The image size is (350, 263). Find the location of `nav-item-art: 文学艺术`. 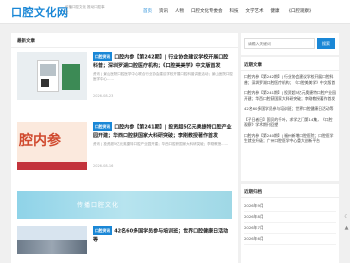

nav-item-art: 文学艺术 is located at coordinates (255, 12).